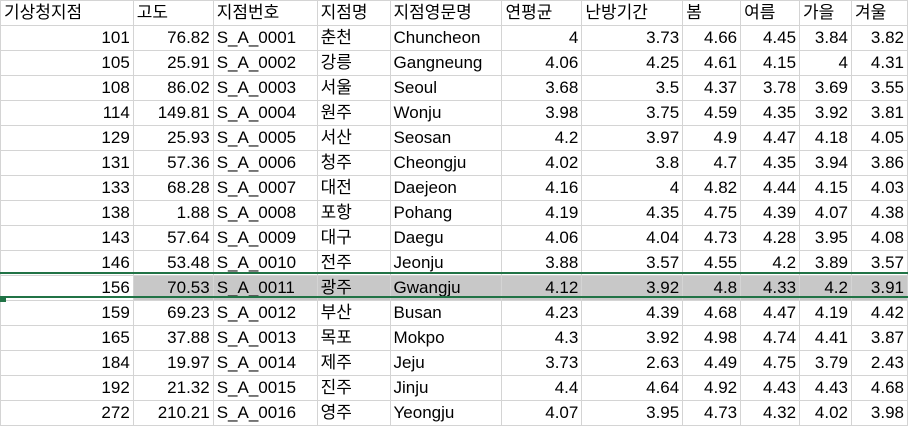 This screenshot has width=908, height=427. Describe the element at coordinates (173, 163) in the screenshot. I see `cell-altitude: 57.36` at that location.